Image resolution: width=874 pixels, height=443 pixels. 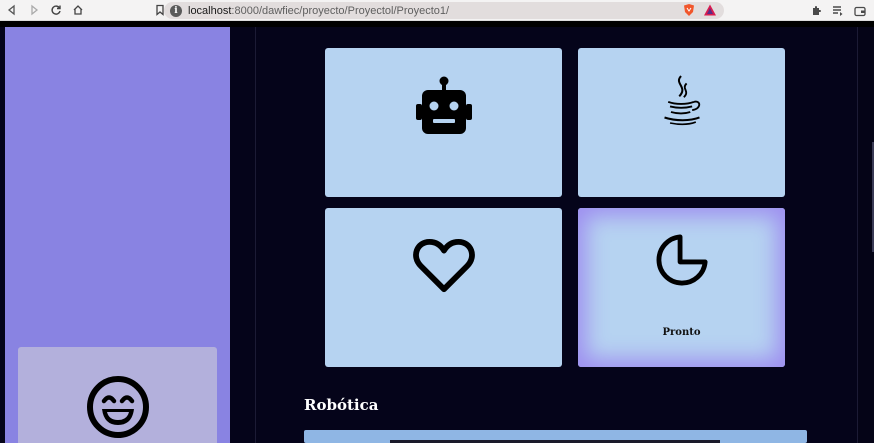 What do you see at coordinates (555, 436) in the screenshot?
I see `robotics-panel` at bounding box center [555, 436].